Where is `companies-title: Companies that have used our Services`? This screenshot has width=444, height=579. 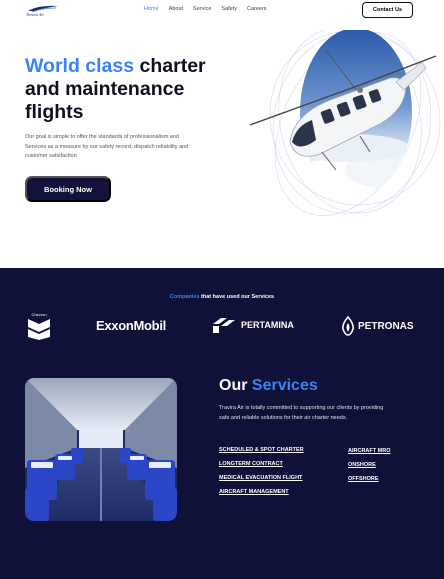
companies-title: Companies that have used our Services is located at coordinates (222, 297).